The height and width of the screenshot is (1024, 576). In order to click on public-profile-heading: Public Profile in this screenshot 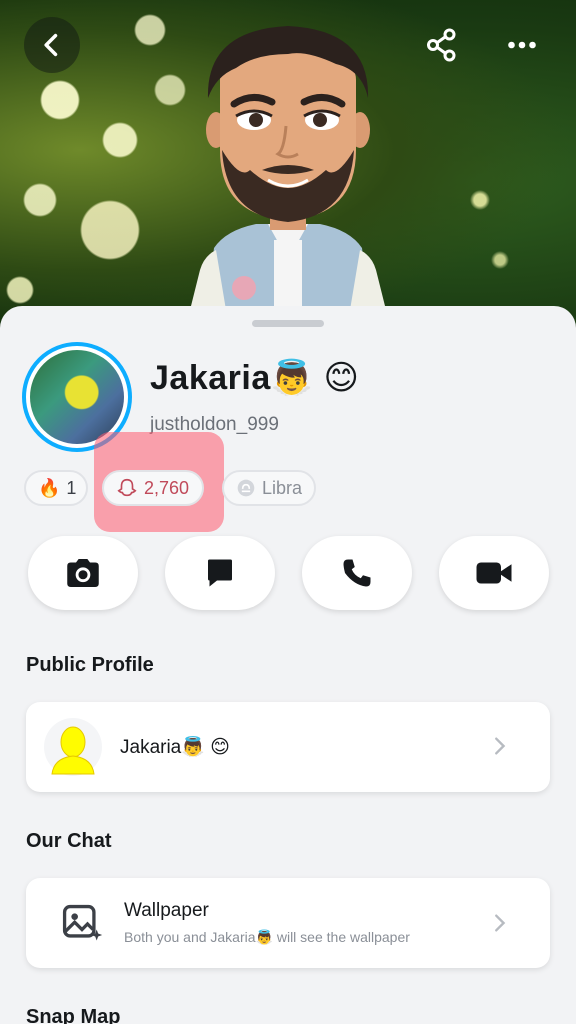, I will do `click(90, 665)`.